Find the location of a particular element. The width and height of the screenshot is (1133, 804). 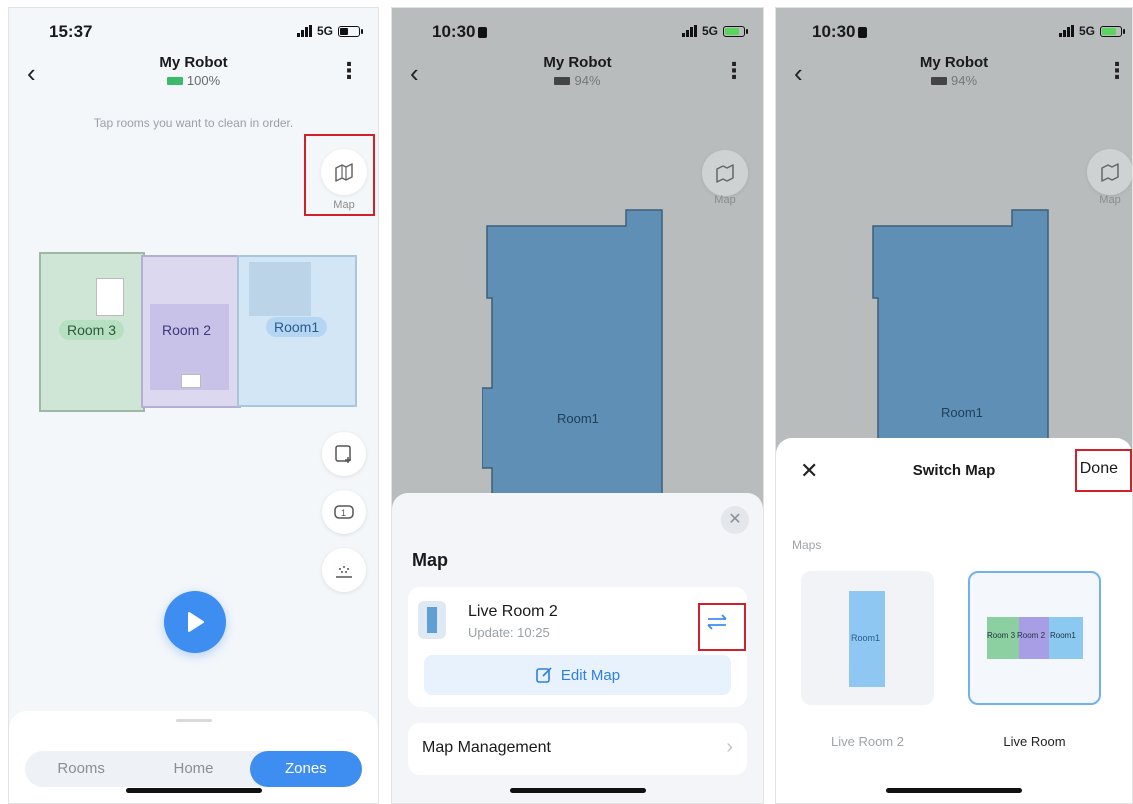

map-option-live-room: Room 3 Room 2 Room1 is located at coordinates (1034, 638).